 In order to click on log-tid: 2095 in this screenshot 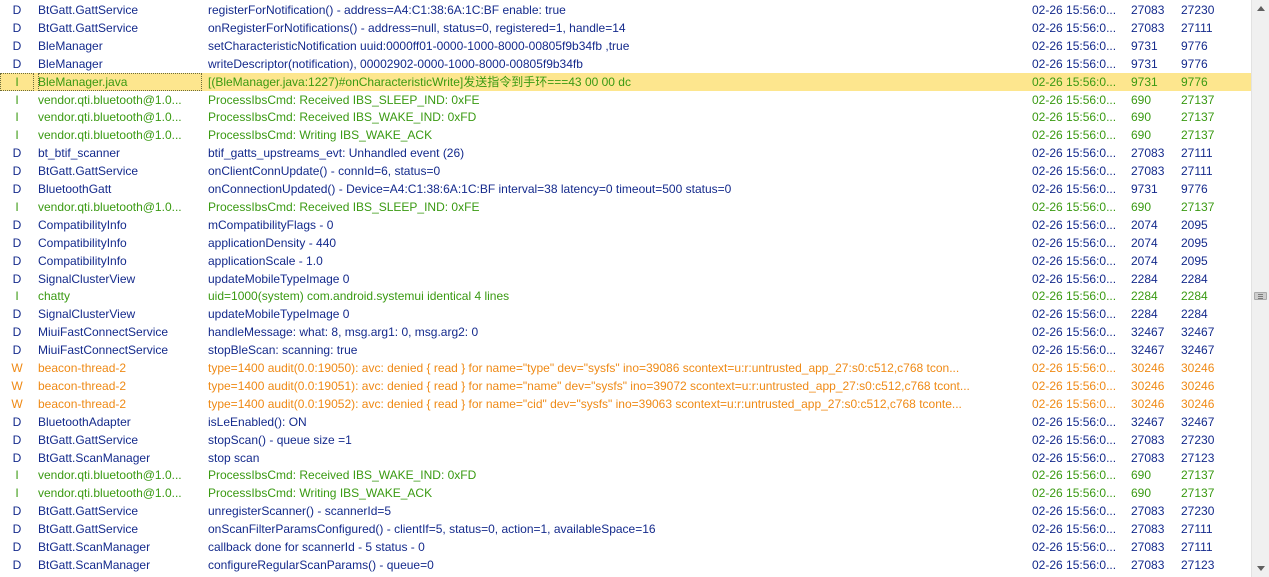, I will do `click(1194, 260)`.